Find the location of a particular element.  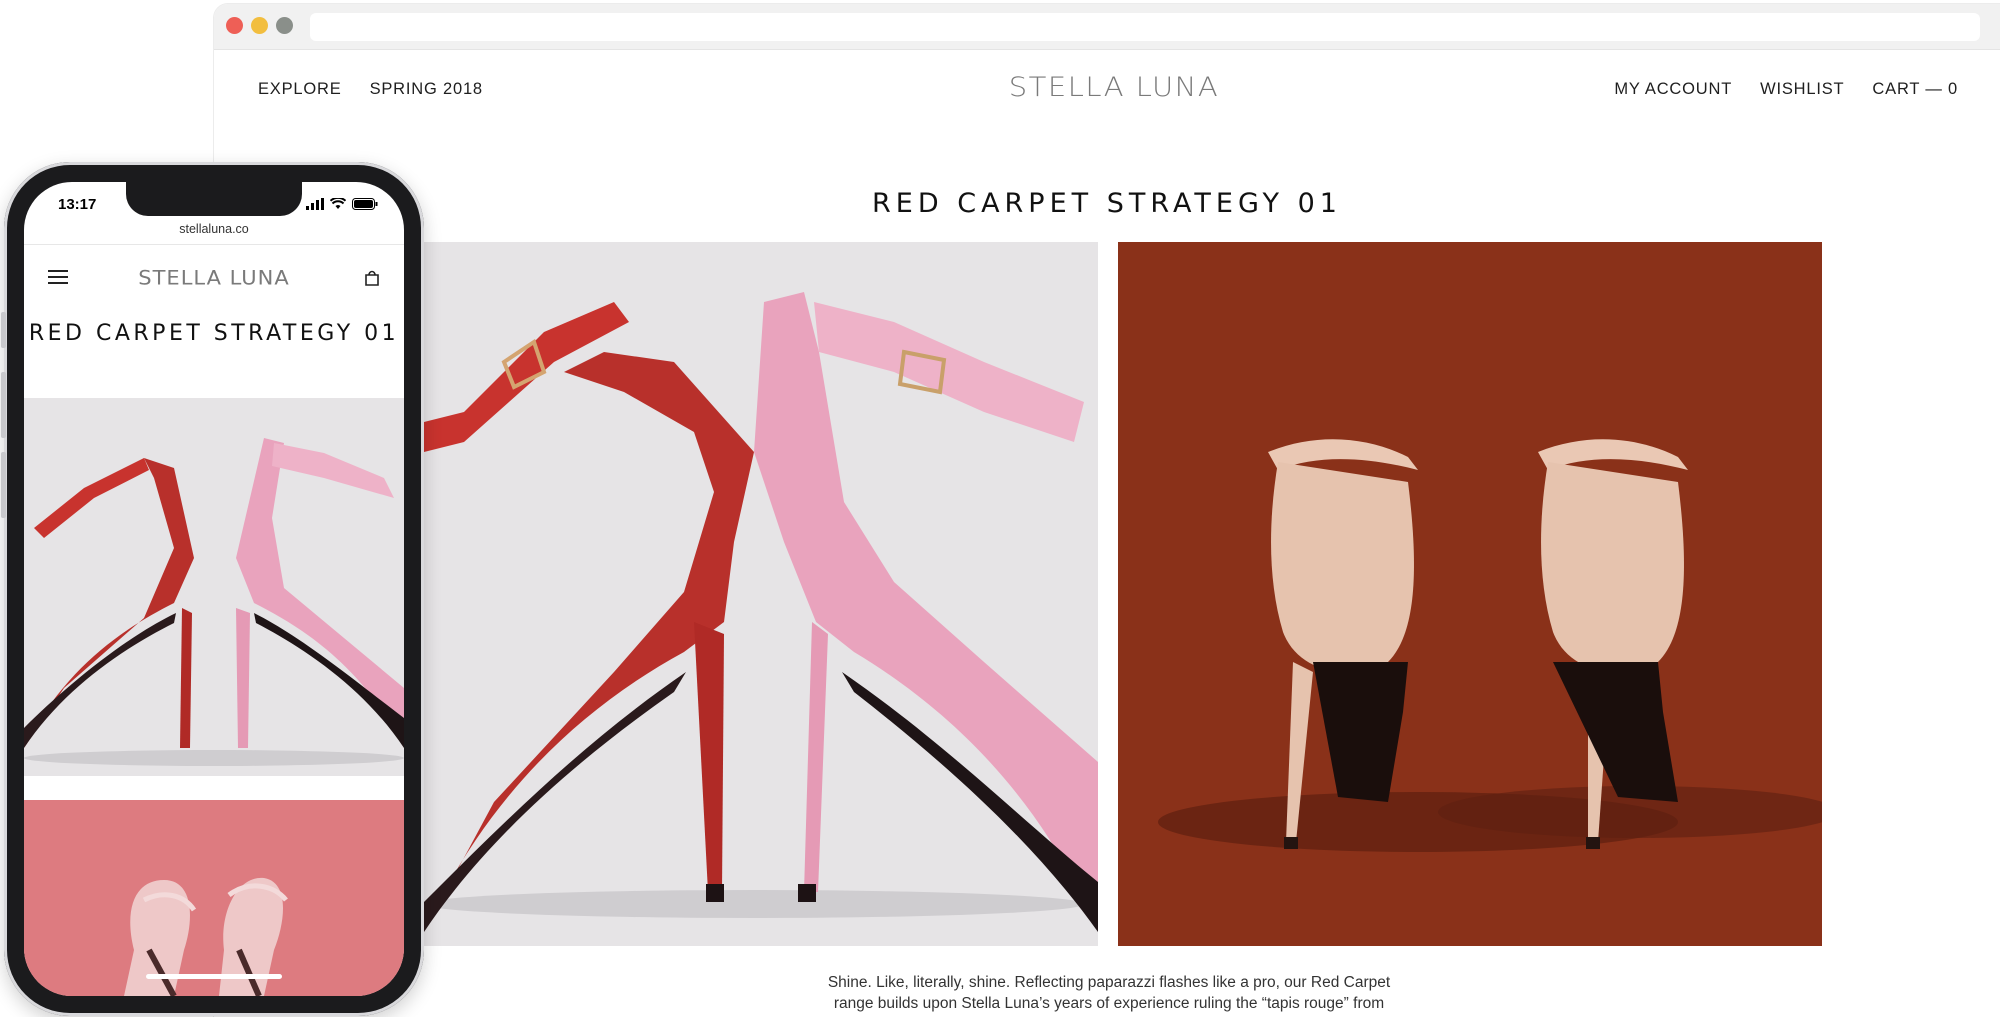

account-nav: MY ACCOUNT WISHLIST CART — 0 is located at coordinates (1786, 89).